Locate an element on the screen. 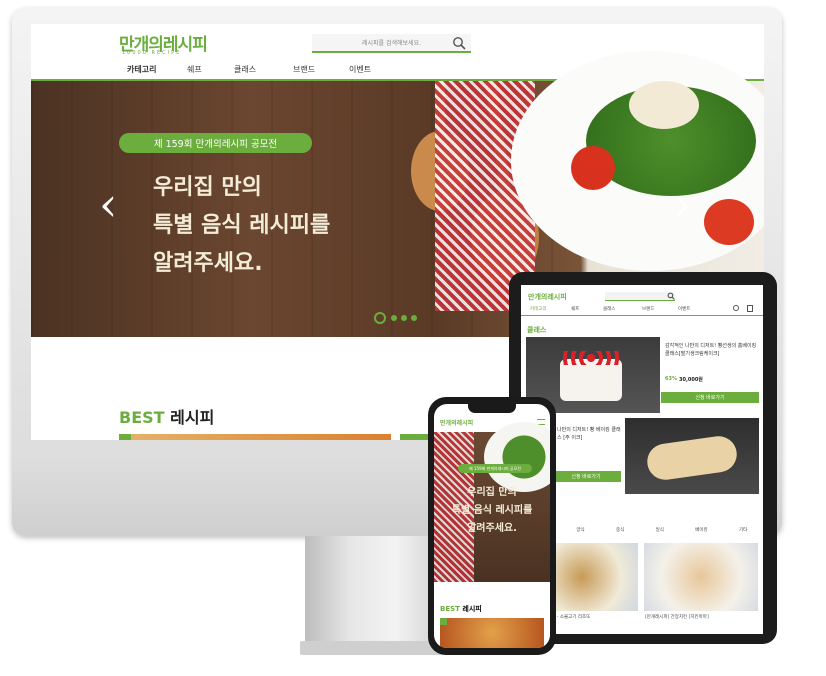 The image size is (826, 676). phone-best-accent: BEST is located at coordinates (450, 609).